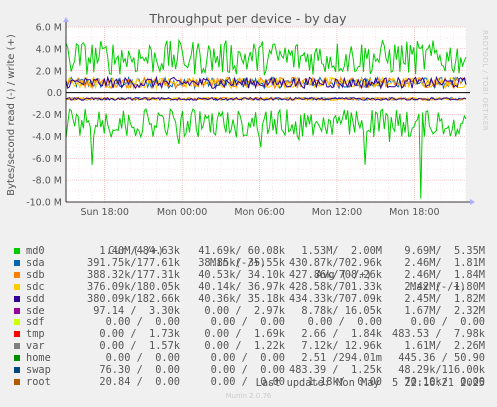 This screenshot has height=407, width=497. What do you see at coordinates (444, 262) in the screenshot?
I see `legend-max: 2.46M/ 1.81M` at bounding box center [444, 262].